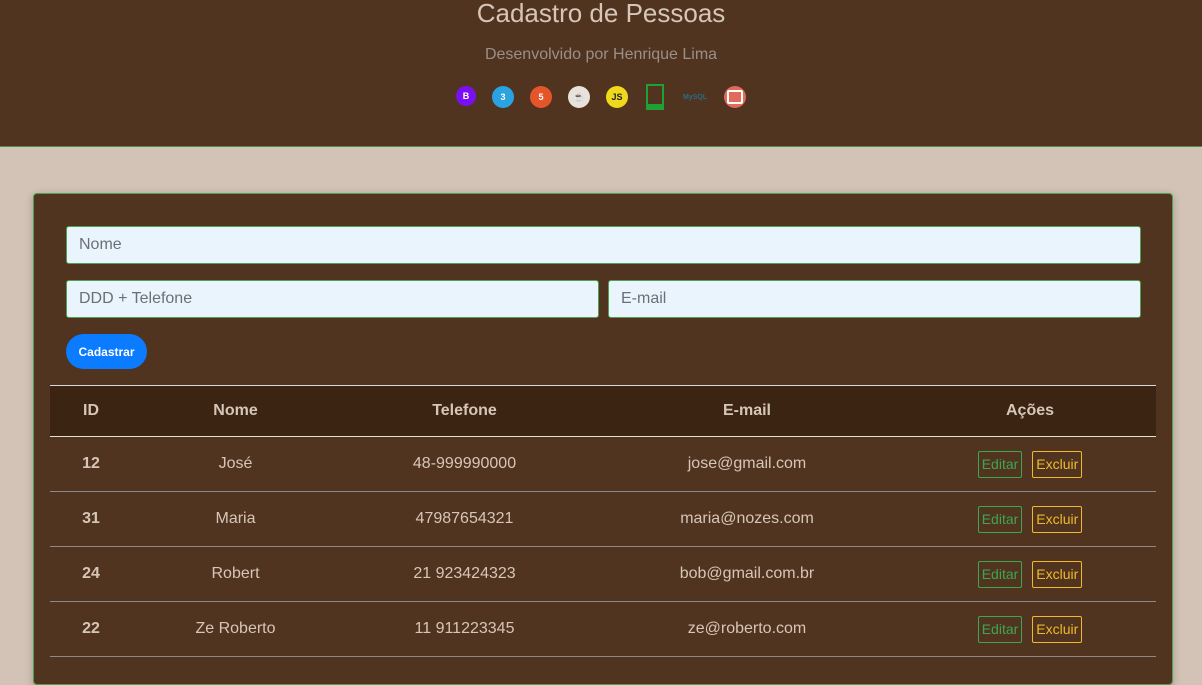 The height and width of the screenshot is (685, 1202). What do you see at coordinates (464, 629) in the screenshot?
I see `cell-telefone: 11 911223345` at bounding box center [464, 629].